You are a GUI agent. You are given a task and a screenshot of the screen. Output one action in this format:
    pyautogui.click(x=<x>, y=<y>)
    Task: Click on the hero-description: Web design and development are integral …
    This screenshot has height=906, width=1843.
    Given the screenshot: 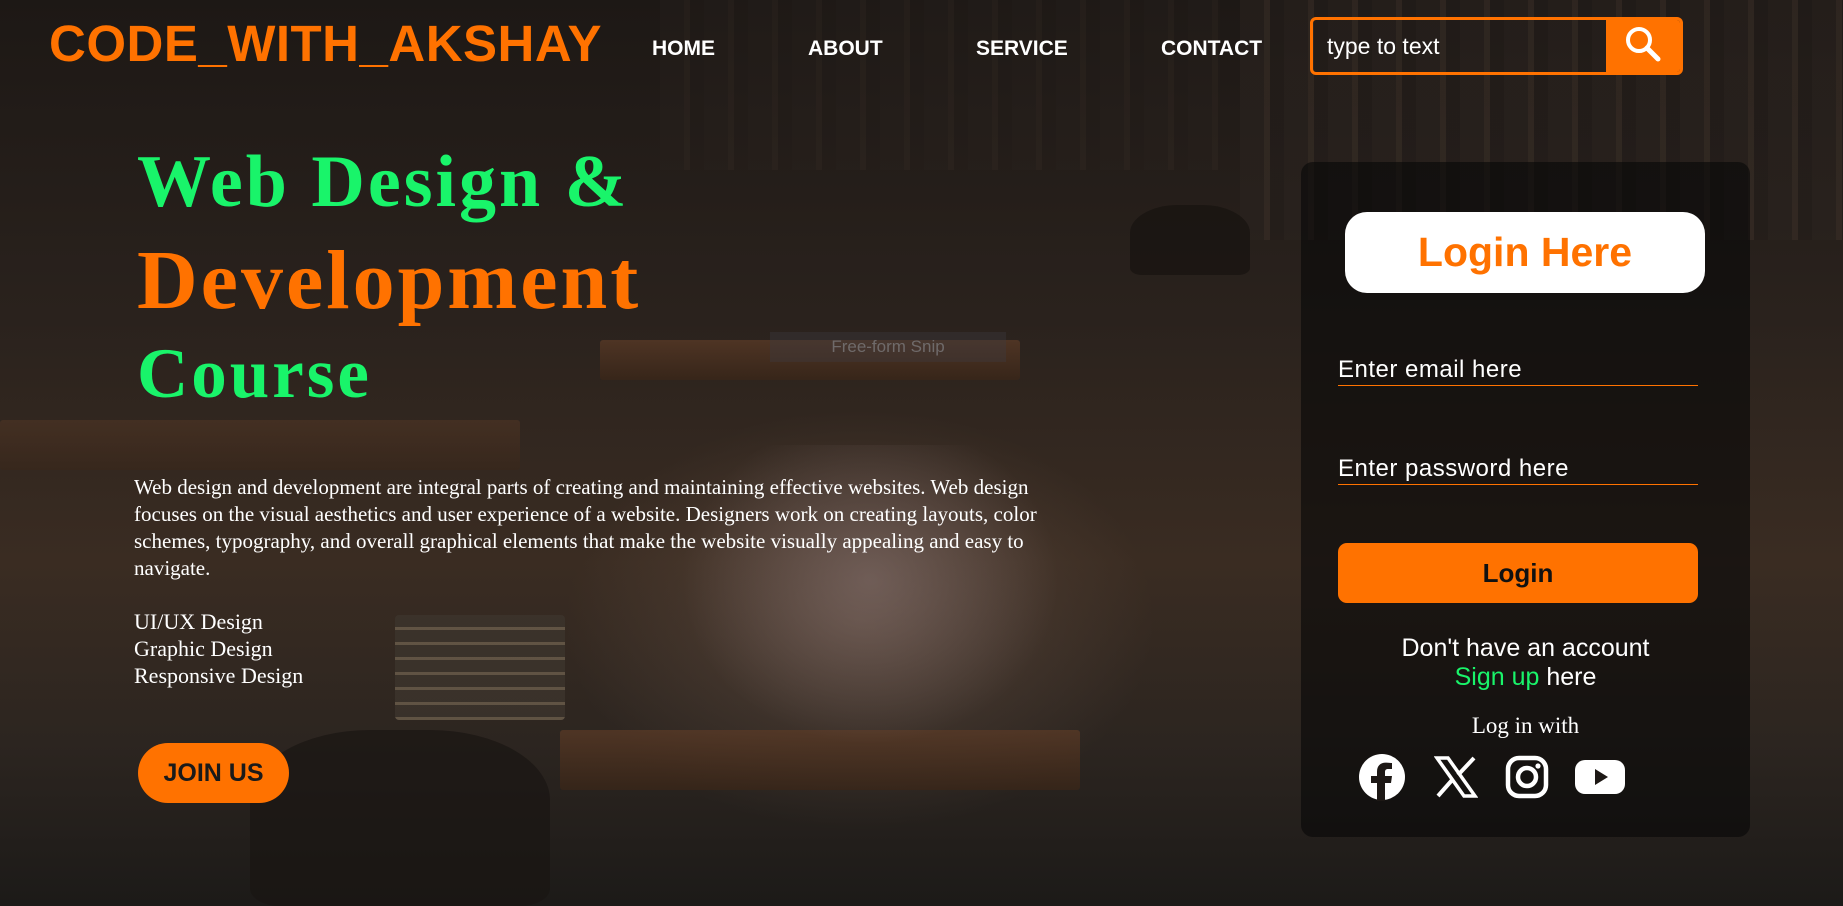 What is the action you would take?
    pyautogui.click(x=585, y=527)
    